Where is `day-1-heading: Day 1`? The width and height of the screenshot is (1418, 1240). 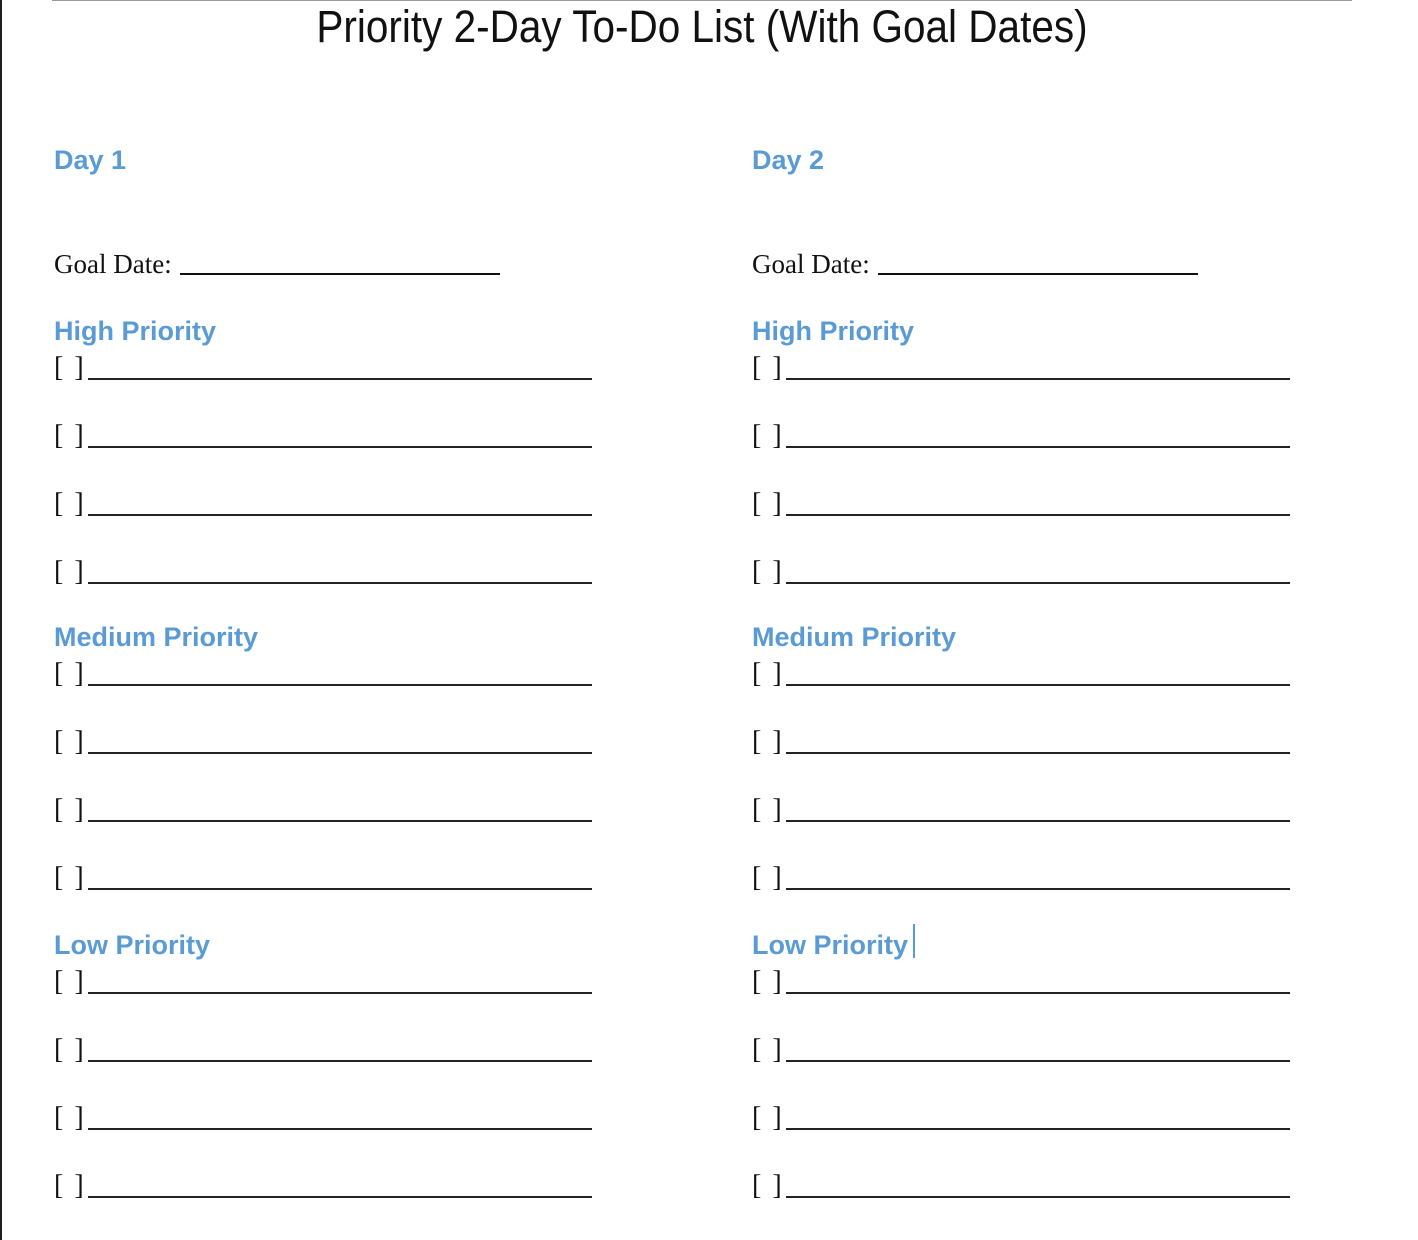
day-1-heading: Day 1 is located at coordinates (90, 160).